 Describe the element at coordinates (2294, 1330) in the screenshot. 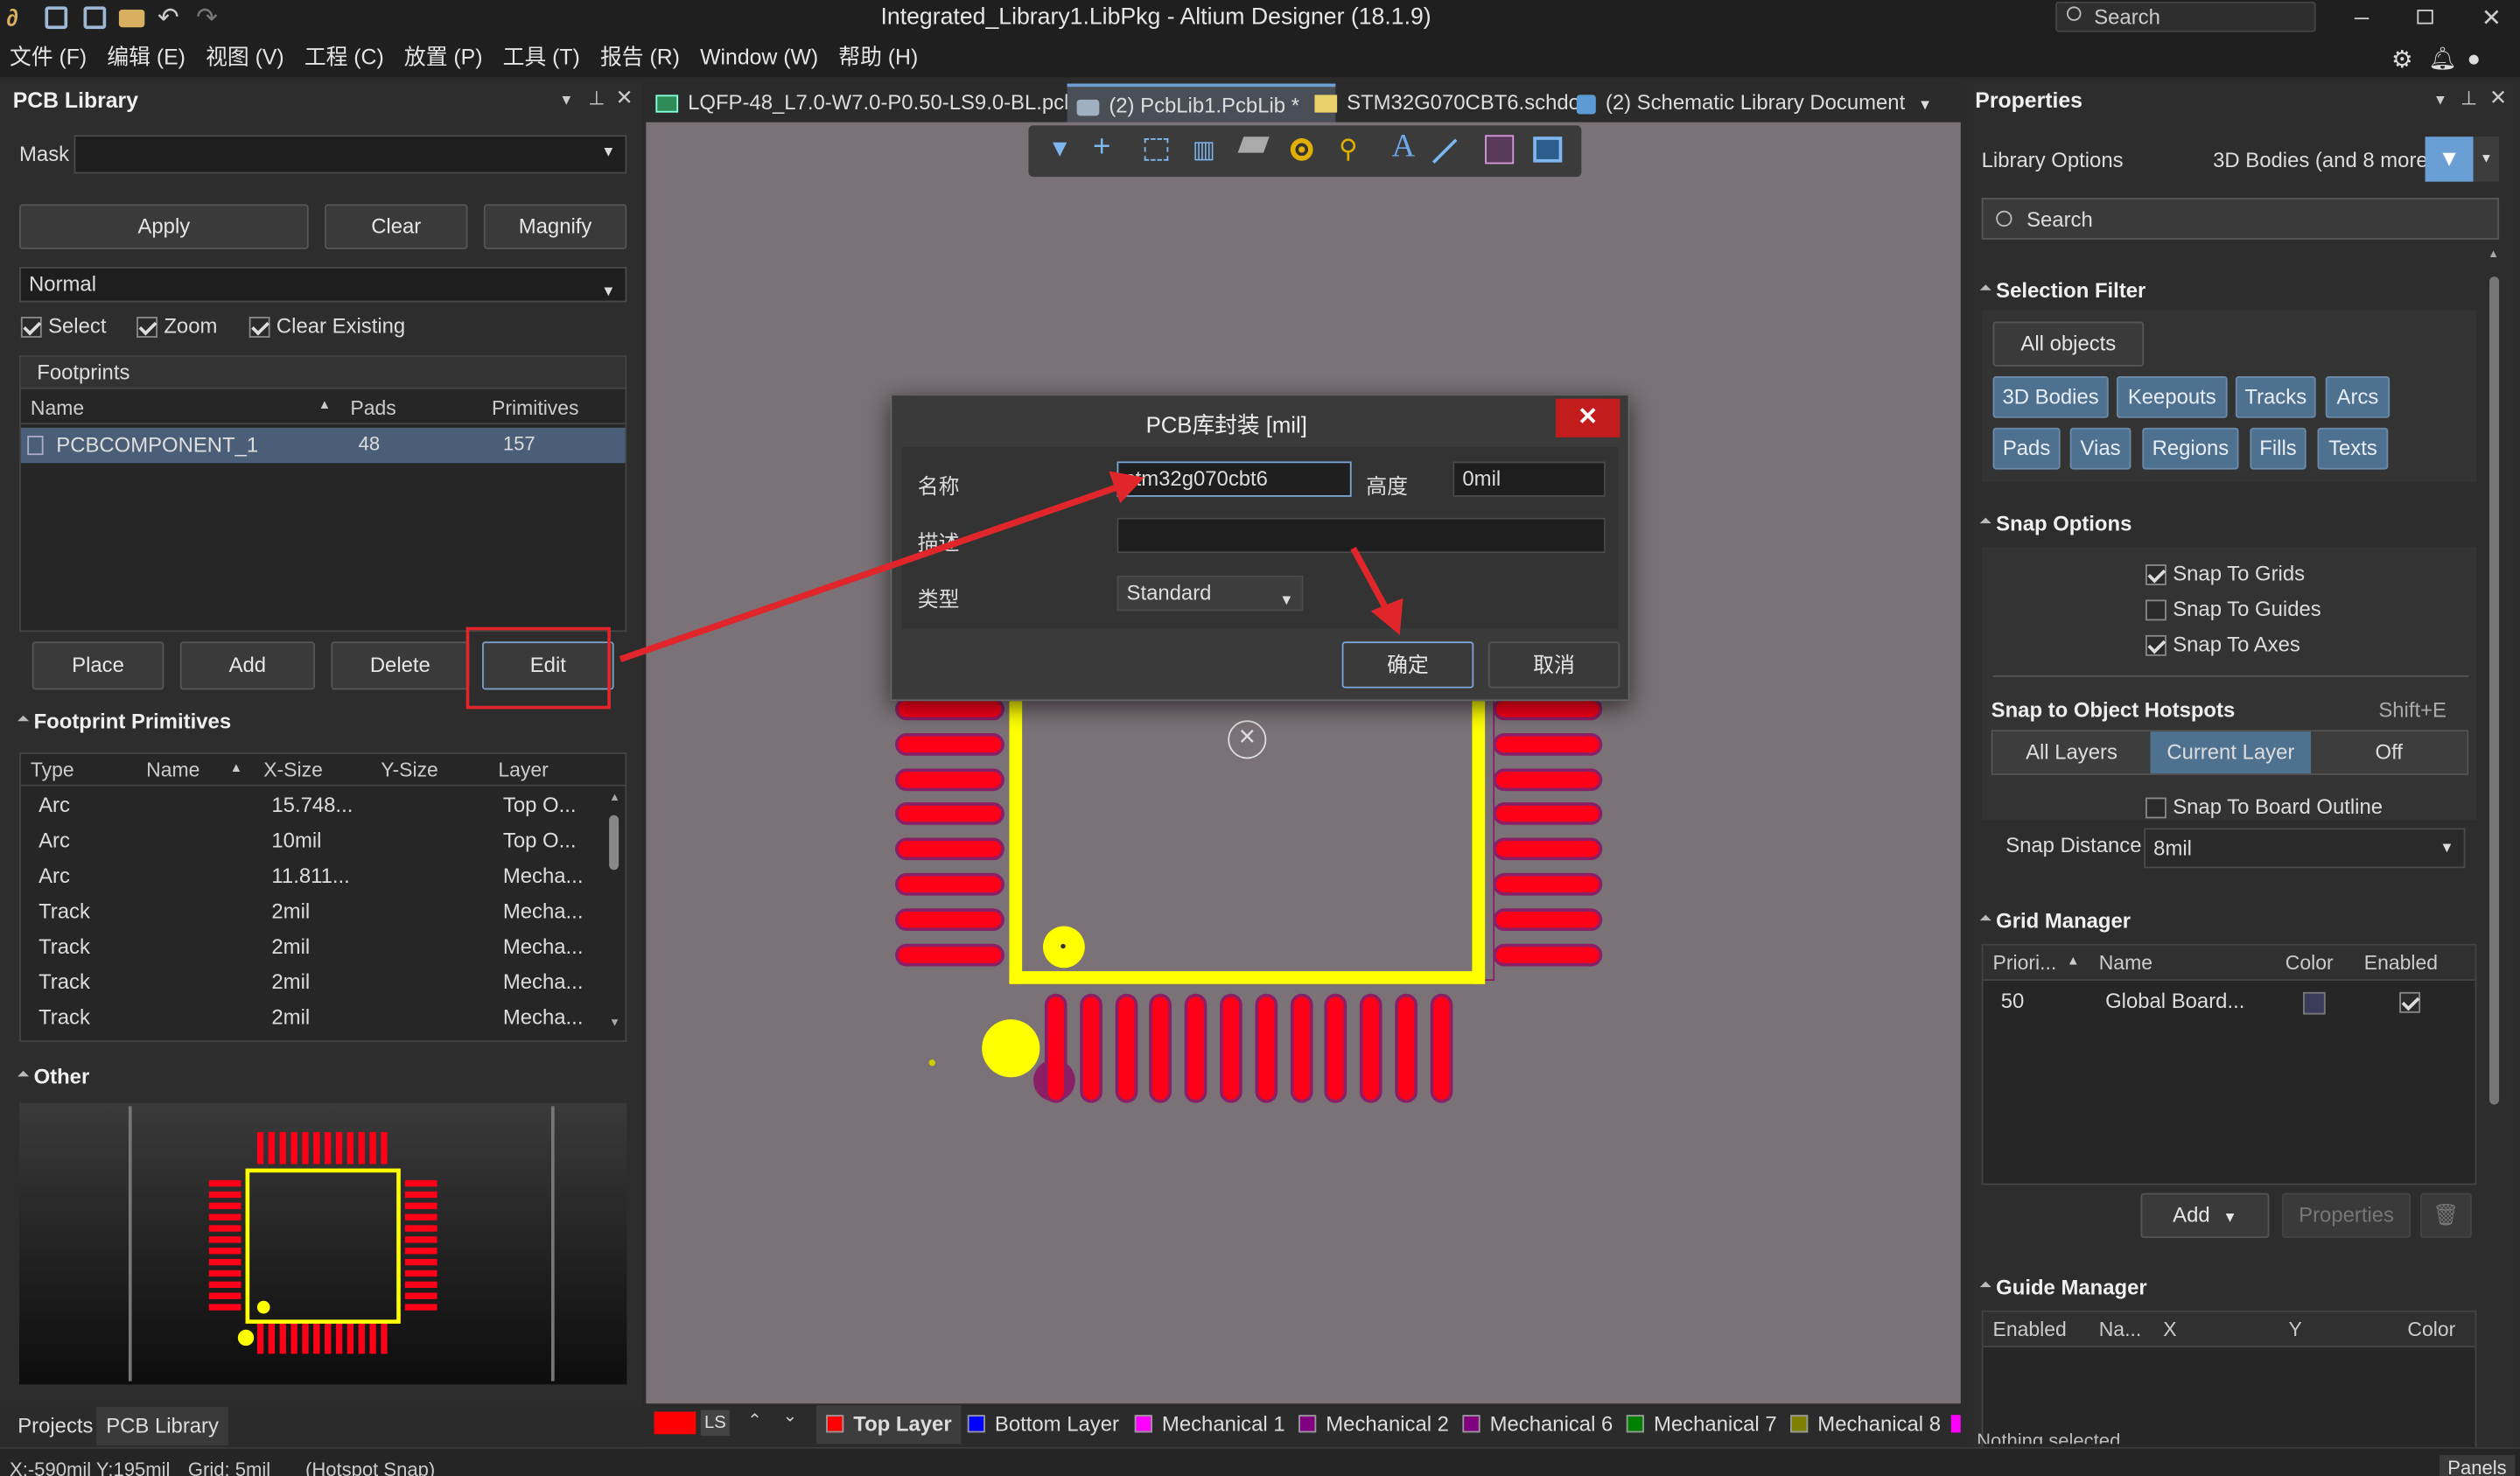

I see `col-y: Y` at that location.